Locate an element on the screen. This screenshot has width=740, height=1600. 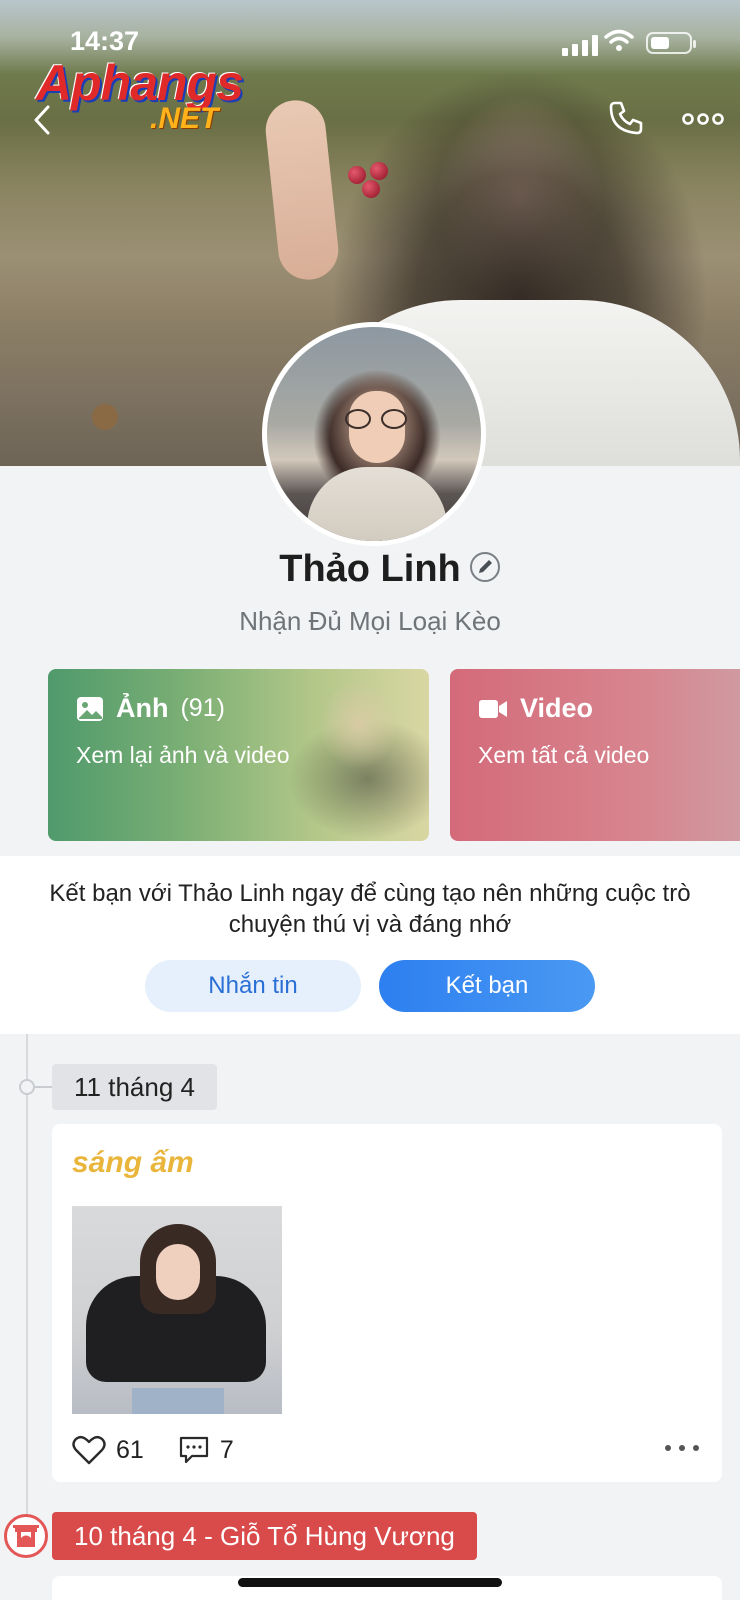
like-count: 61 is located at coordinates (130, 1449).